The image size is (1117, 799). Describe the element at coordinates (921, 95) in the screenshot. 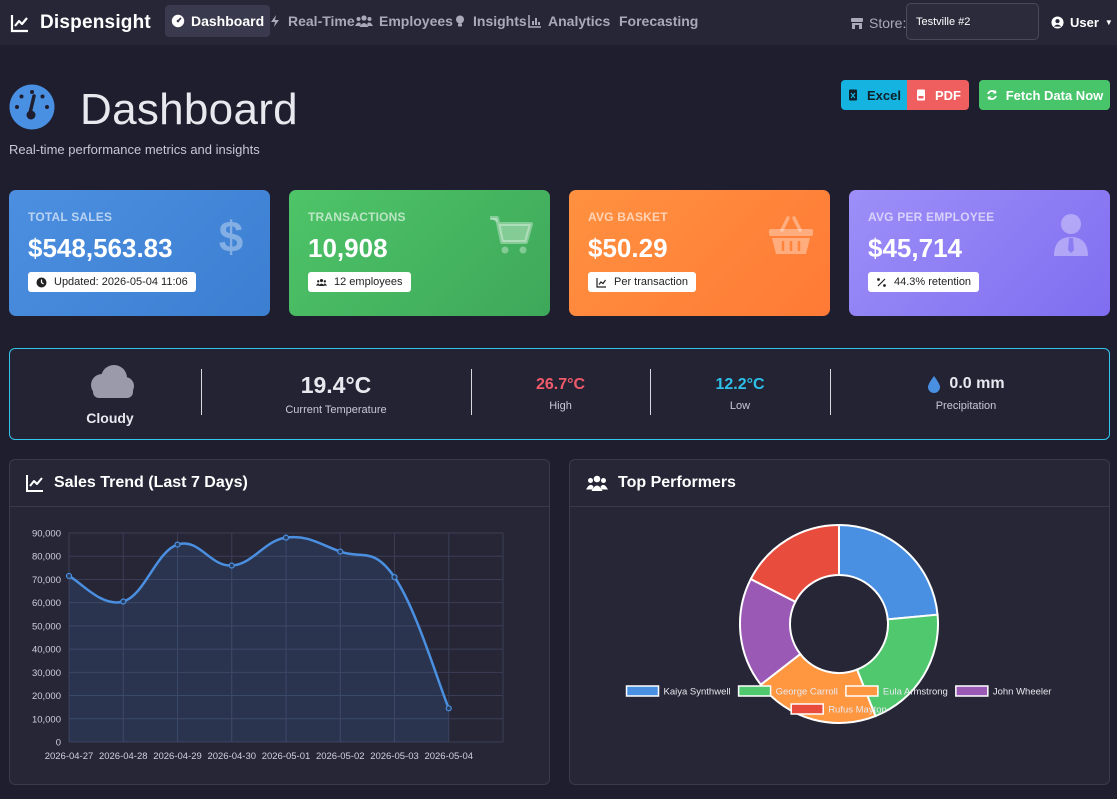

I see `file-pdf-icon` at that location.